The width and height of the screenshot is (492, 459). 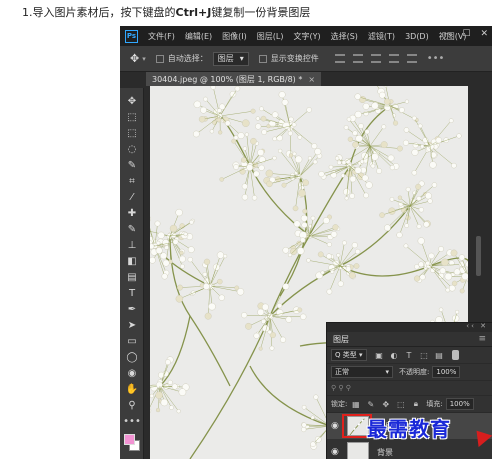 I want to click on type-tool-icon: T, so click(x=132, y=294).